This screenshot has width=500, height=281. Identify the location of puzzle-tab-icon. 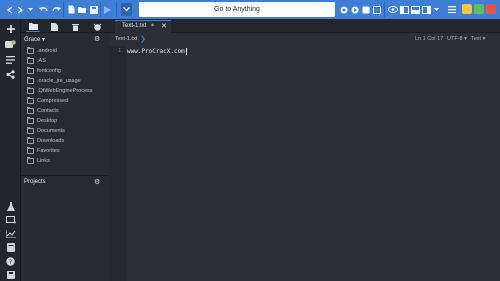
(97, 26).